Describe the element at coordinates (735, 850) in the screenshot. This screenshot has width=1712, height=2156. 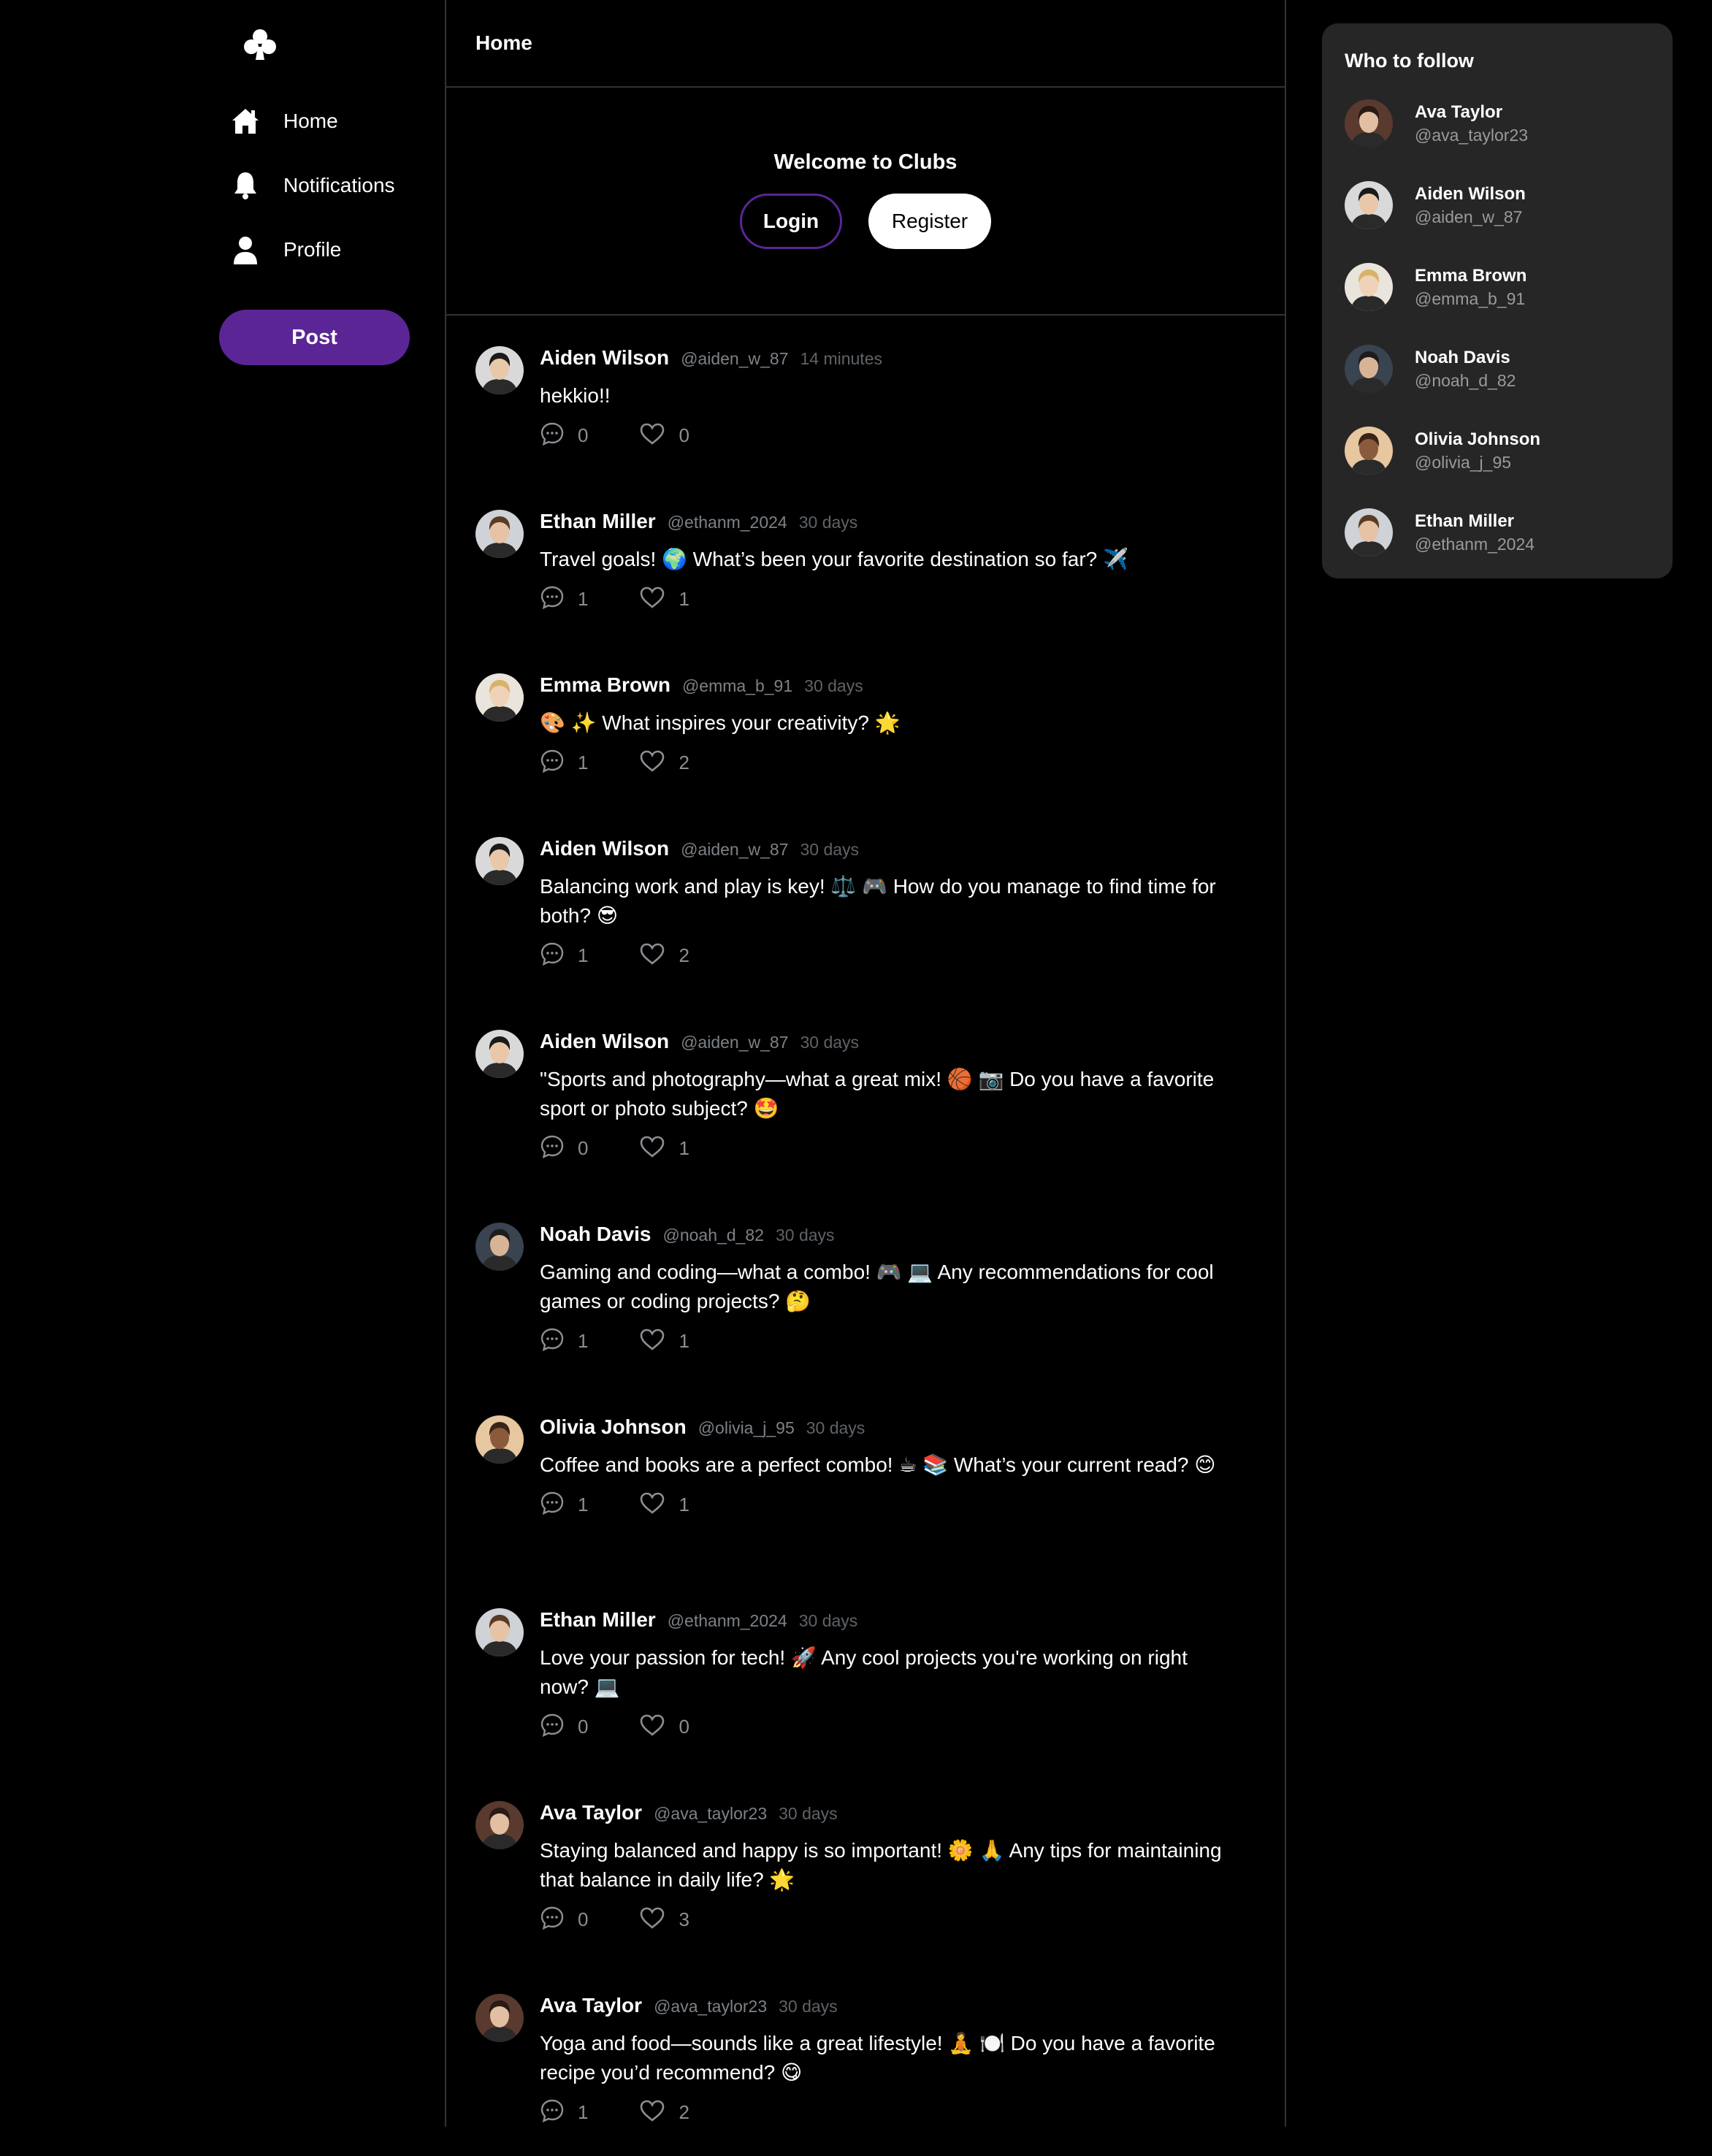
I see `author-handle: @aiden_w_87` at that location.